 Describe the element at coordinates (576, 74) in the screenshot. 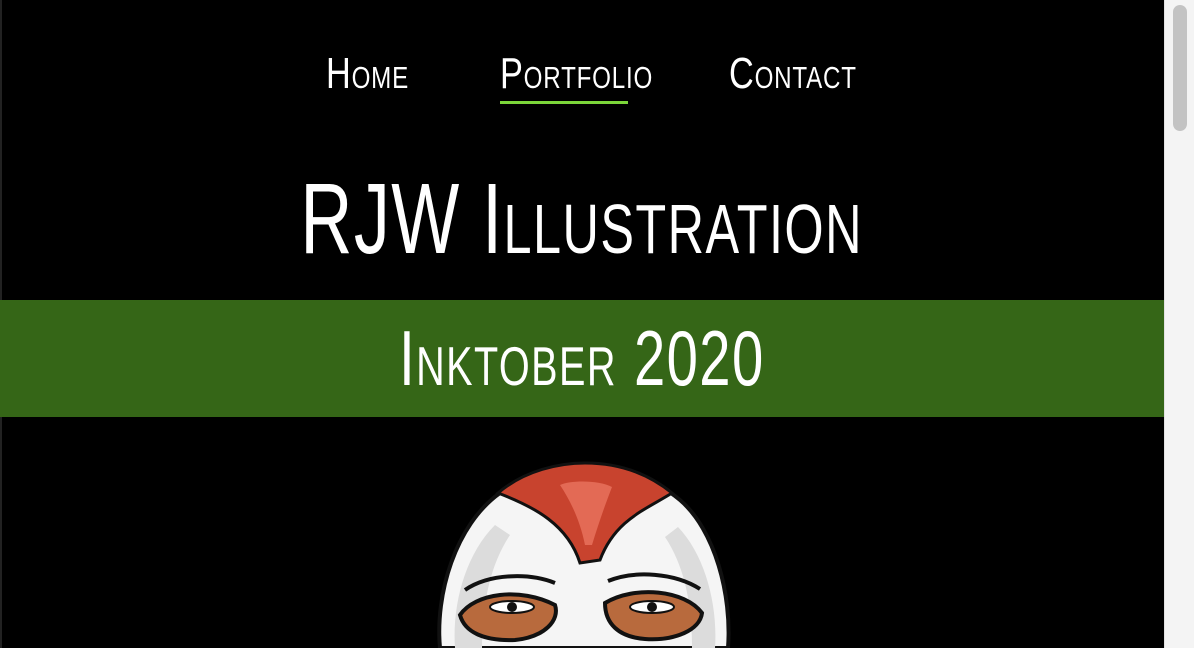

I see `nav-link-portfolio: Portfolio` at that location.